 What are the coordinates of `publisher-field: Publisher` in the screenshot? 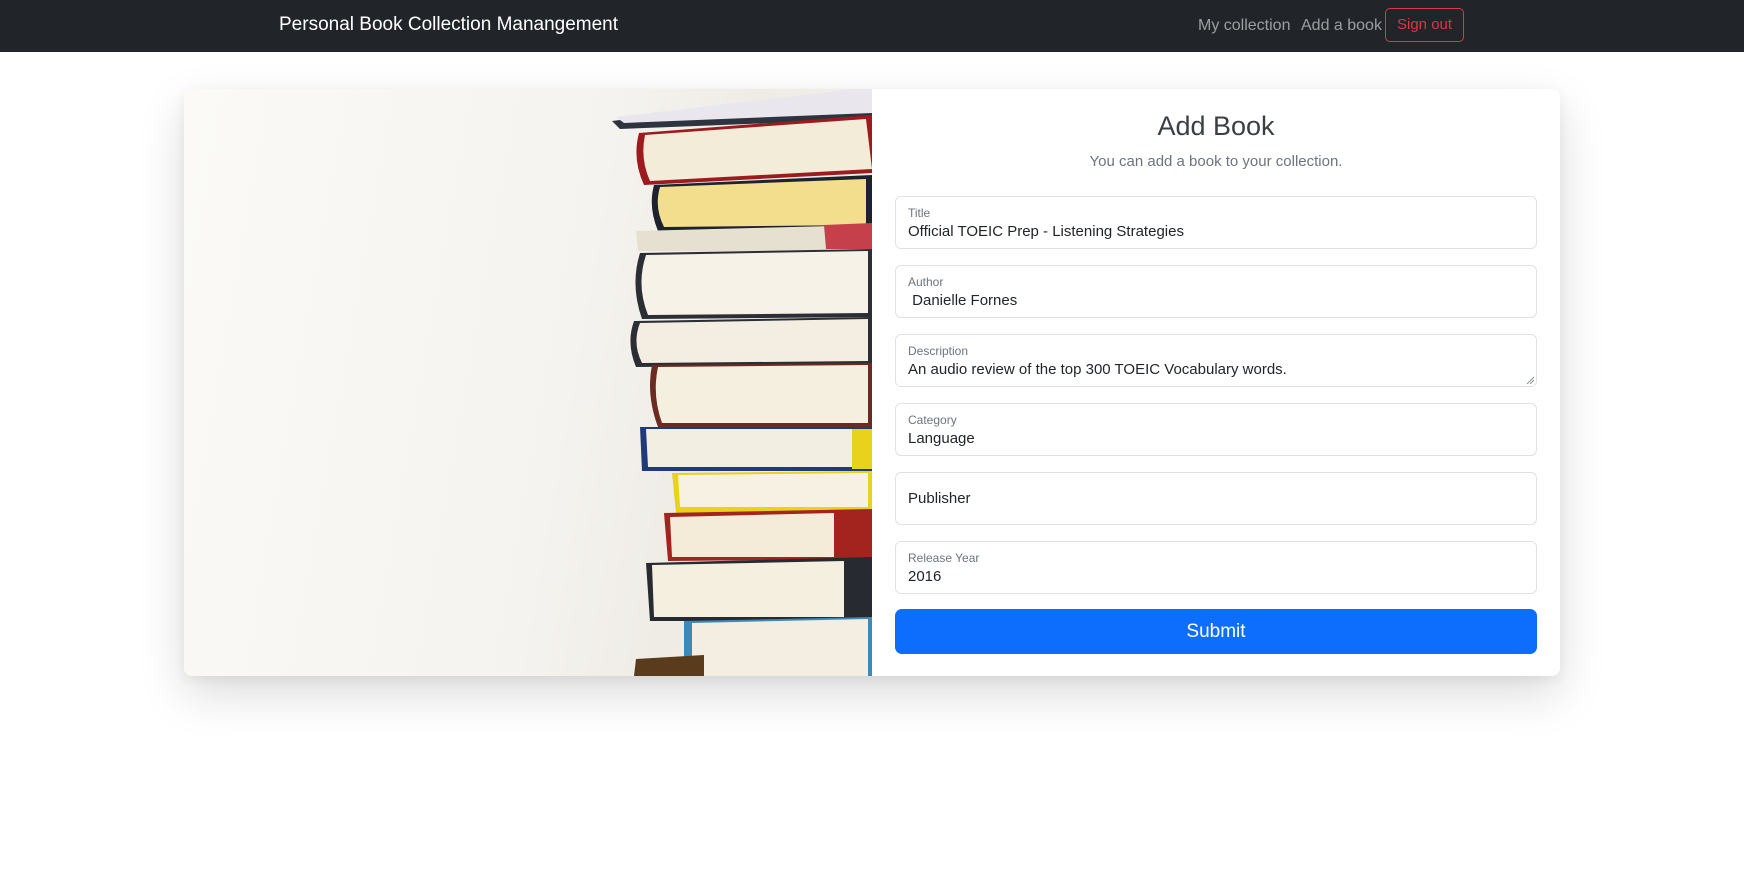 It's located at (1216, 498).